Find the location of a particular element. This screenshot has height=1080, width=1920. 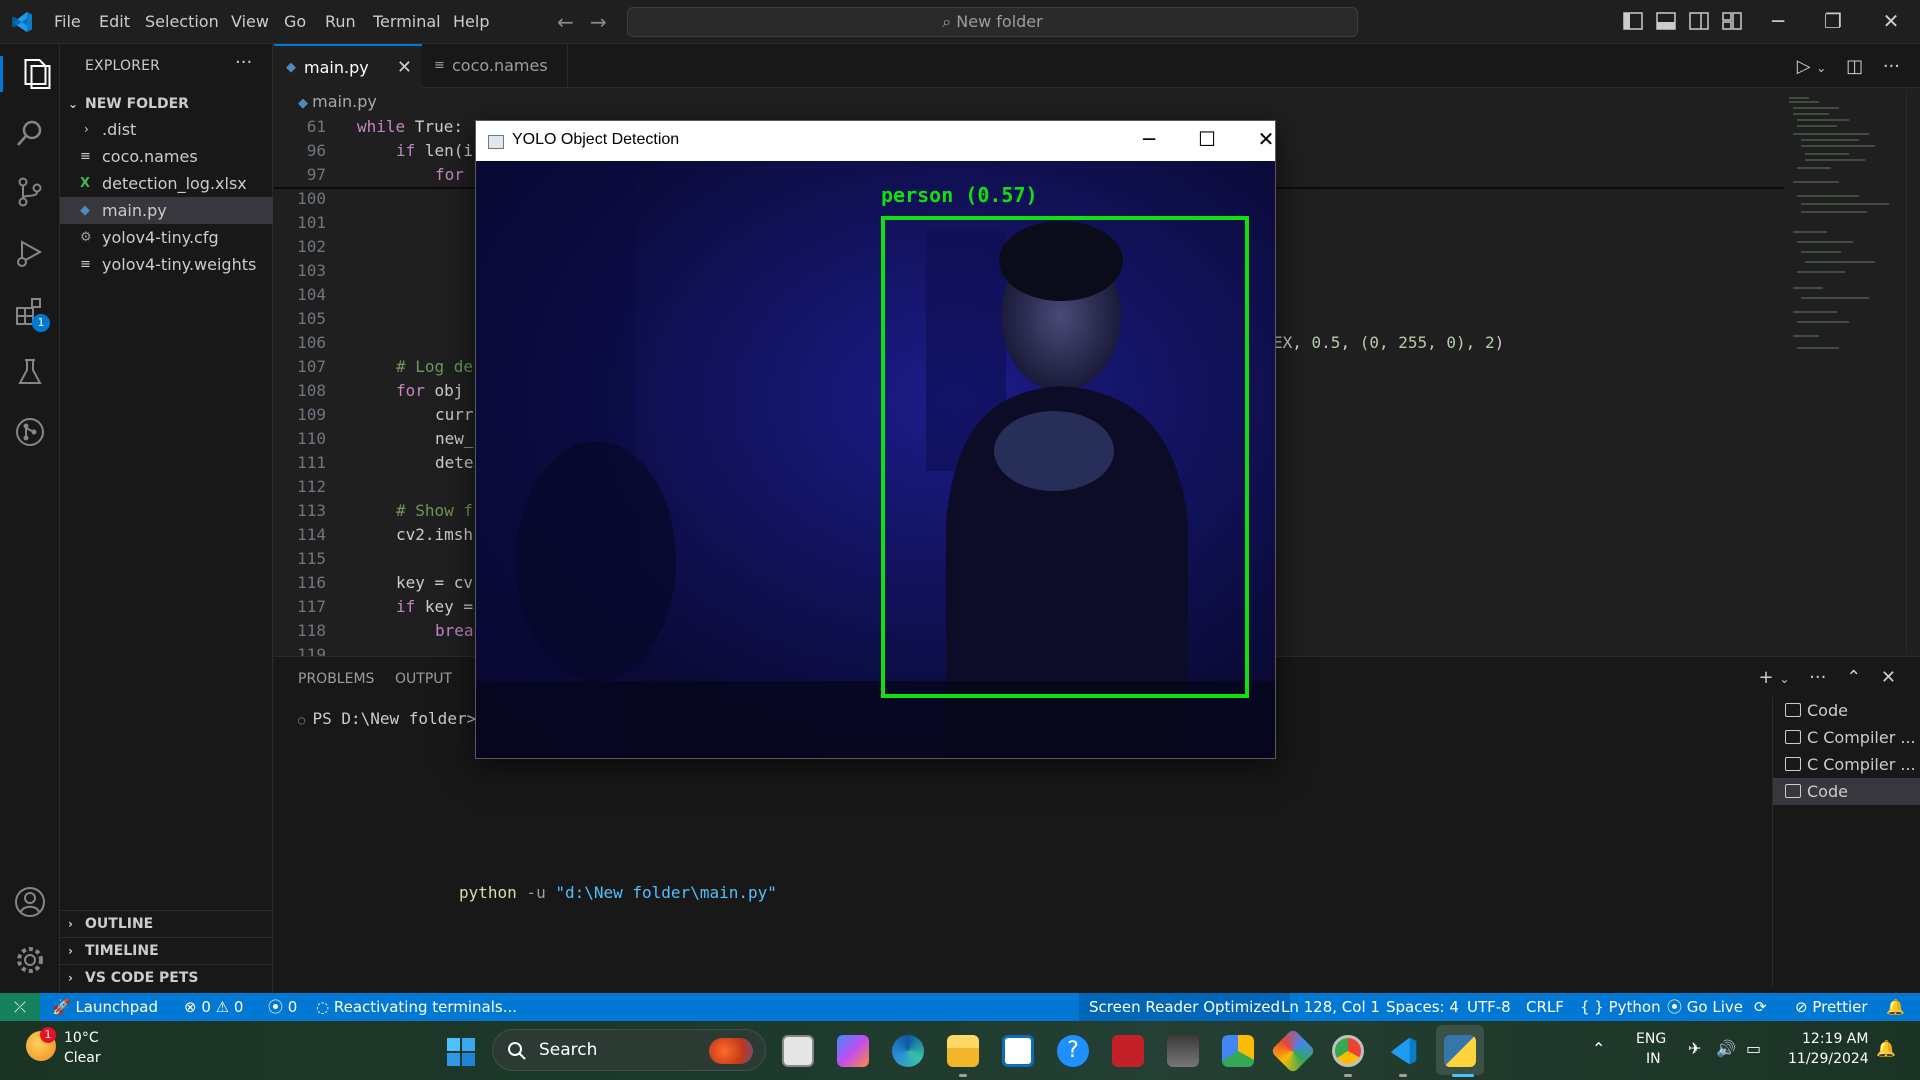

split-editor-icon: ◫ is located at coordinates (1854, 66).